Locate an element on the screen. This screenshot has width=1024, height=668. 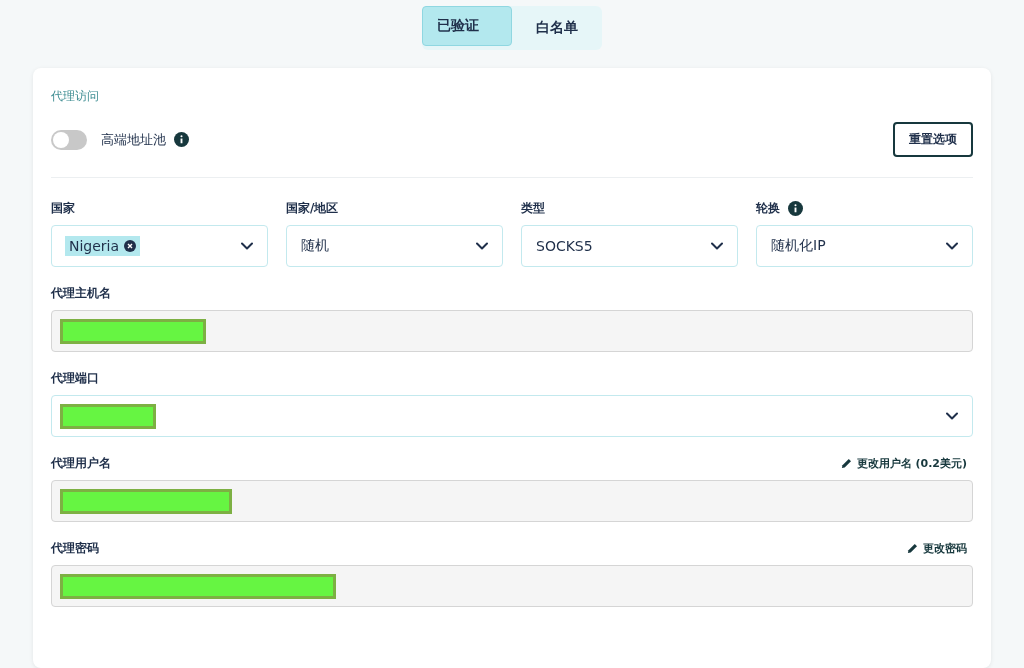
tab: 白名单 is located at coordinates (557, 28).